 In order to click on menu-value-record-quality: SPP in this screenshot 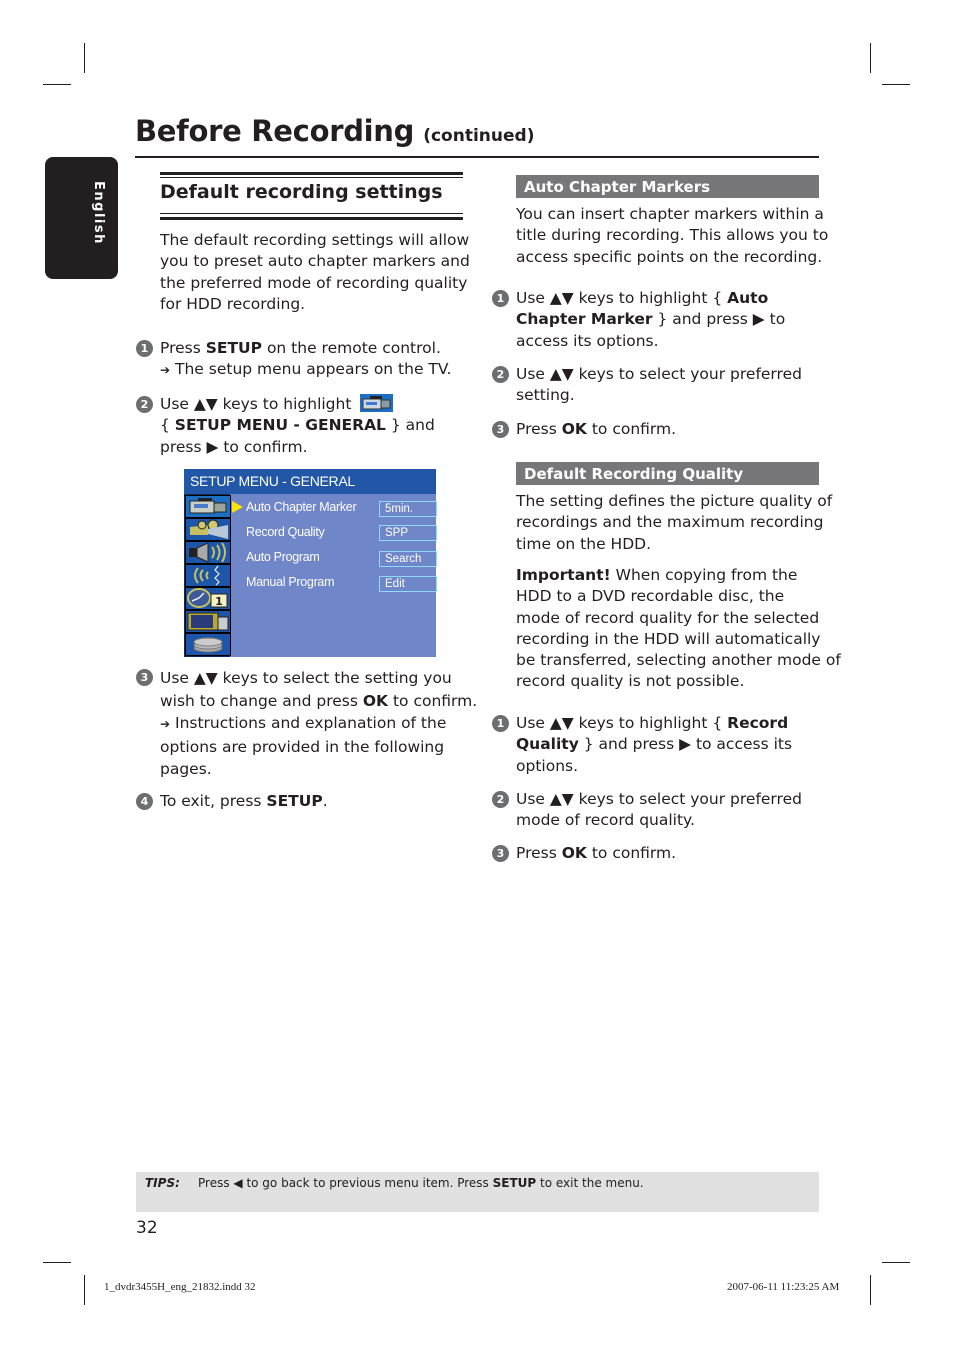, I will do `click(408, 533)`.